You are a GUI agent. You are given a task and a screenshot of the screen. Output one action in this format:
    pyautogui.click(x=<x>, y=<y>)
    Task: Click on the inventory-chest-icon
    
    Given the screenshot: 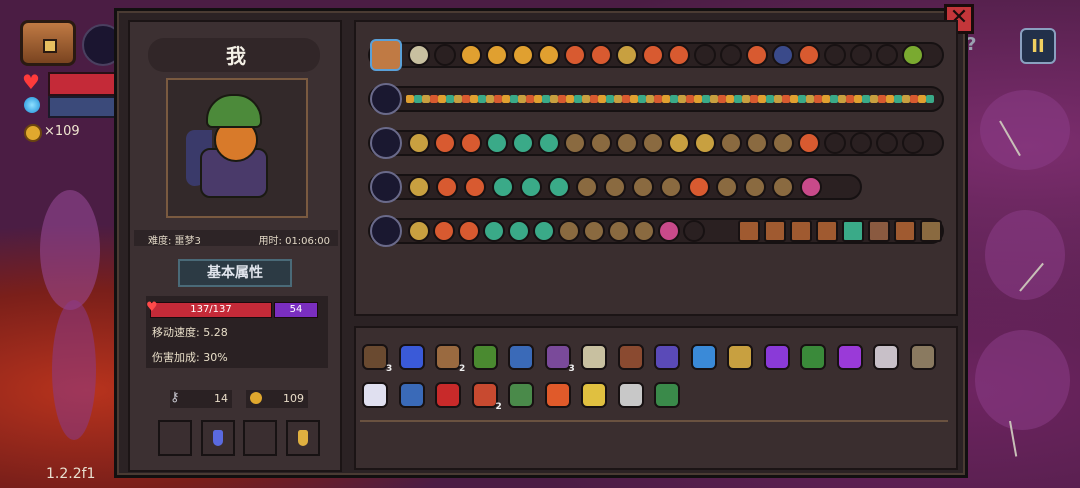 What is the action you would take?
    pyautogui.click(x=48, y=43)
    